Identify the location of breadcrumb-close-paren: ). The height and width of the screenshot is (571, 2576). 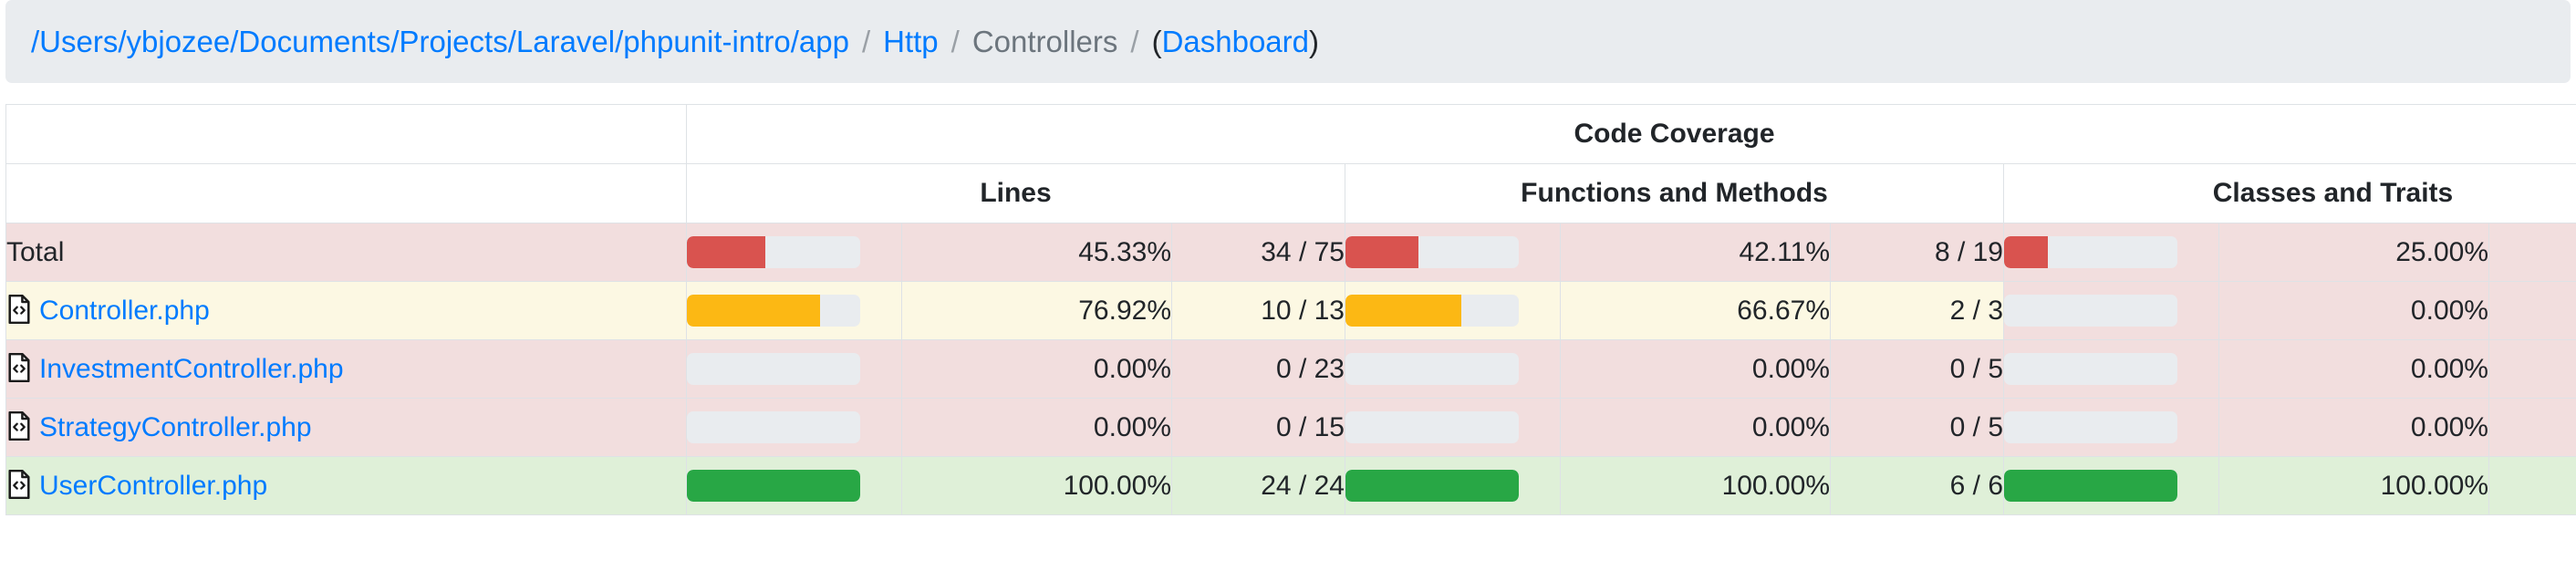
(1314, 42).